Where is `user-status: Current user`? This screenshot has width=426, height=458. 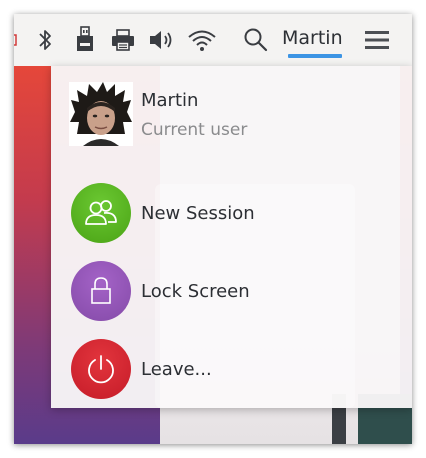
user-status: Current user is located at coordinates (194, 130).